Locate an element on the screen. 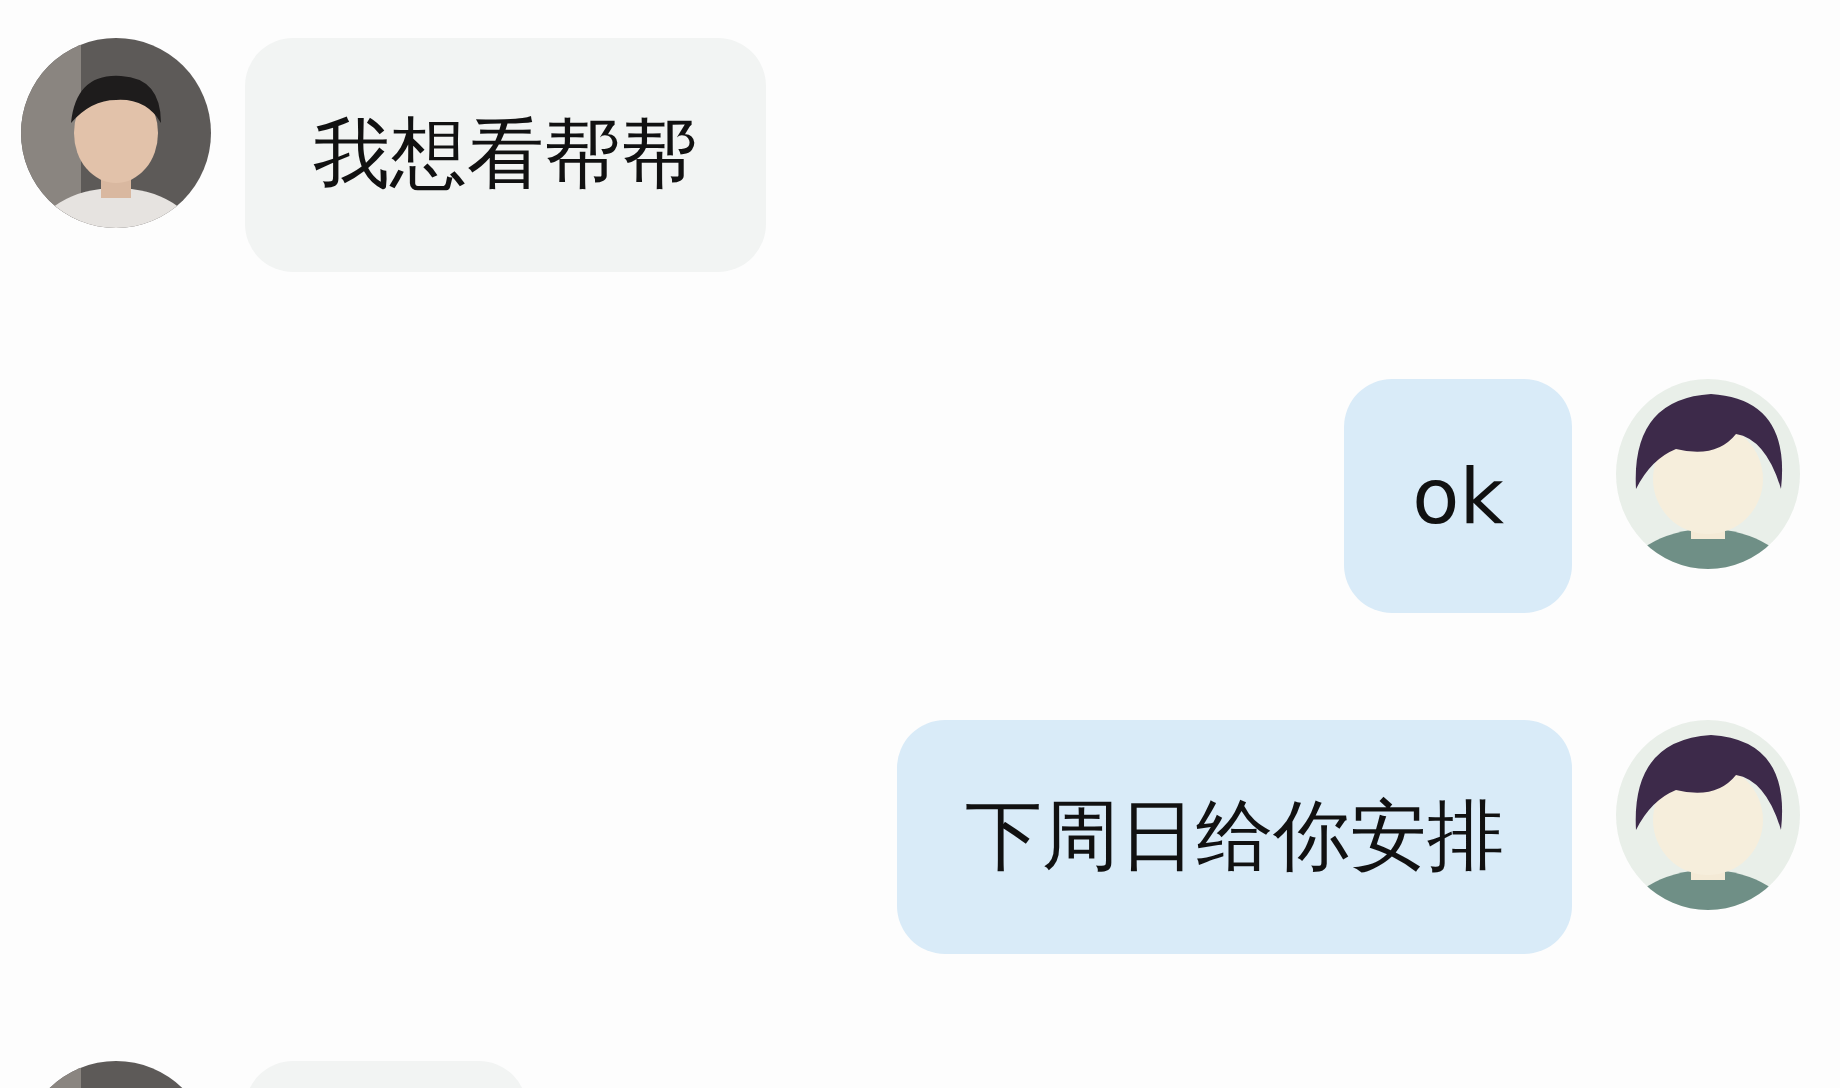  message-bubble: ok is located at coordinates (1458, 496).